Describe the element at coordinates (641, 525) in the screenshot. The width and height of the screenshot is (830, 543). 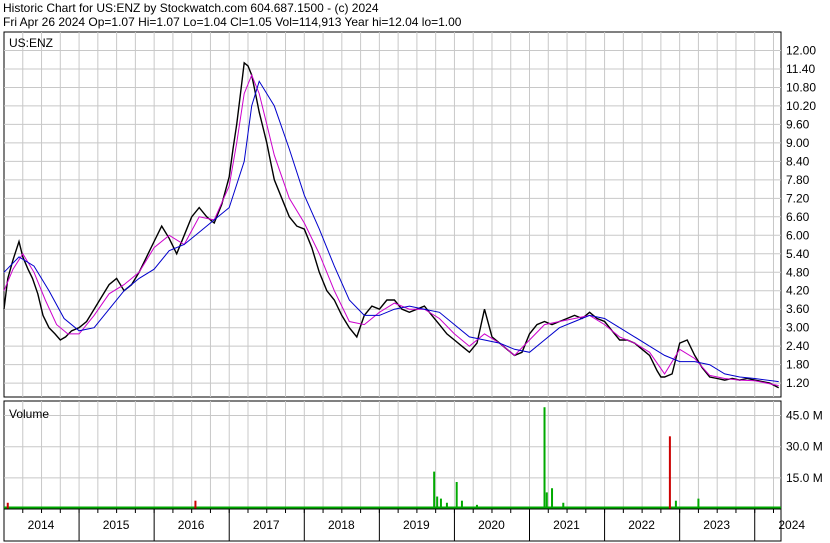
I see `x-tick-label: 2022` at that location.